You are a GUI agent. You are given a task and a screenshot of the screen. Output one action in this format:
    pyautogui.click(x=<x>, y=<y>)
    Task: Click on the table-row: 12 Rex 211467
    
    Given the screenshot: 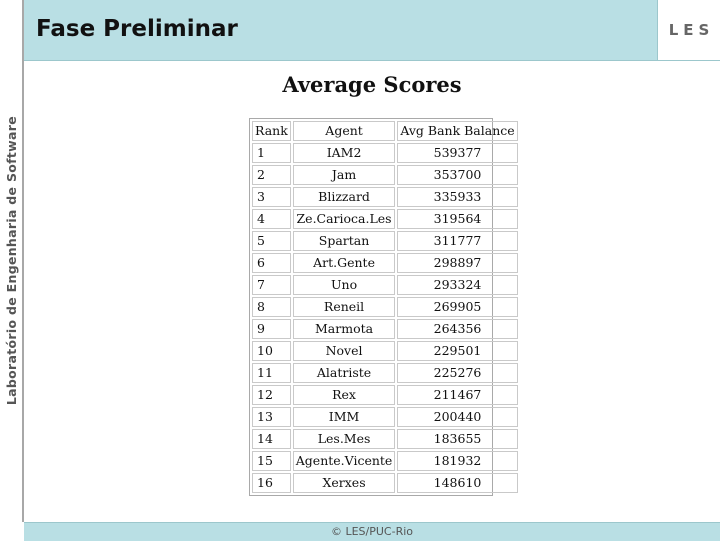 What is the action you would take?
    pyautogui.click(x=385, y=395)
    